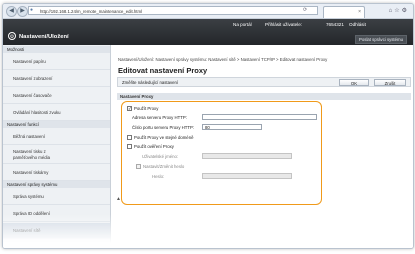 The width and height of the screenshot is (415, 254). I want to click on back-to-top-icon: ▲, so click(118, 199).